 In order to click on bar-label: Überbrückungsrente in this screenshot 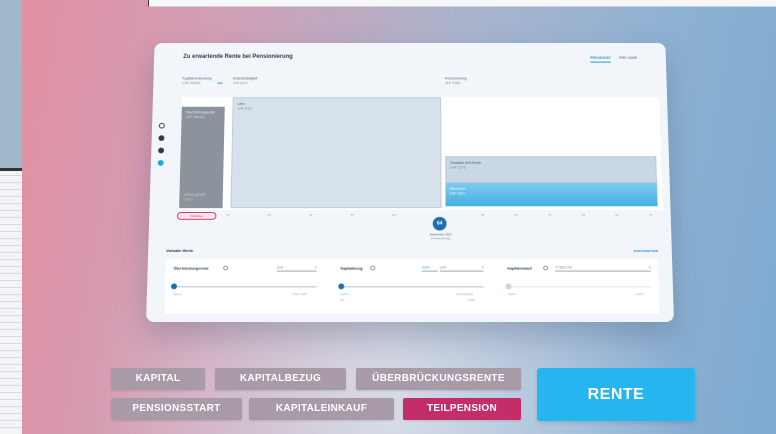, I will do `click(200, 112)`.